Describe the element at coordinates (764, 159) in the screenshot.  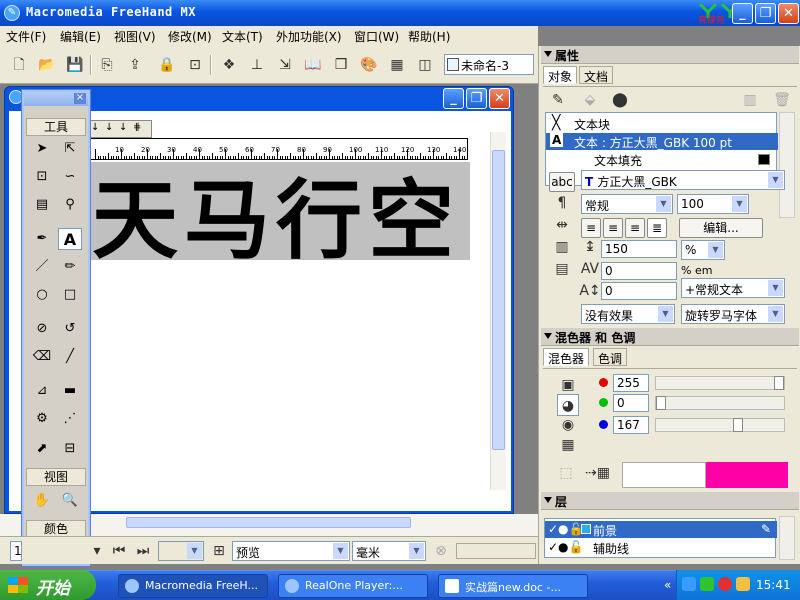
I see `fill-color-chip` at that location.